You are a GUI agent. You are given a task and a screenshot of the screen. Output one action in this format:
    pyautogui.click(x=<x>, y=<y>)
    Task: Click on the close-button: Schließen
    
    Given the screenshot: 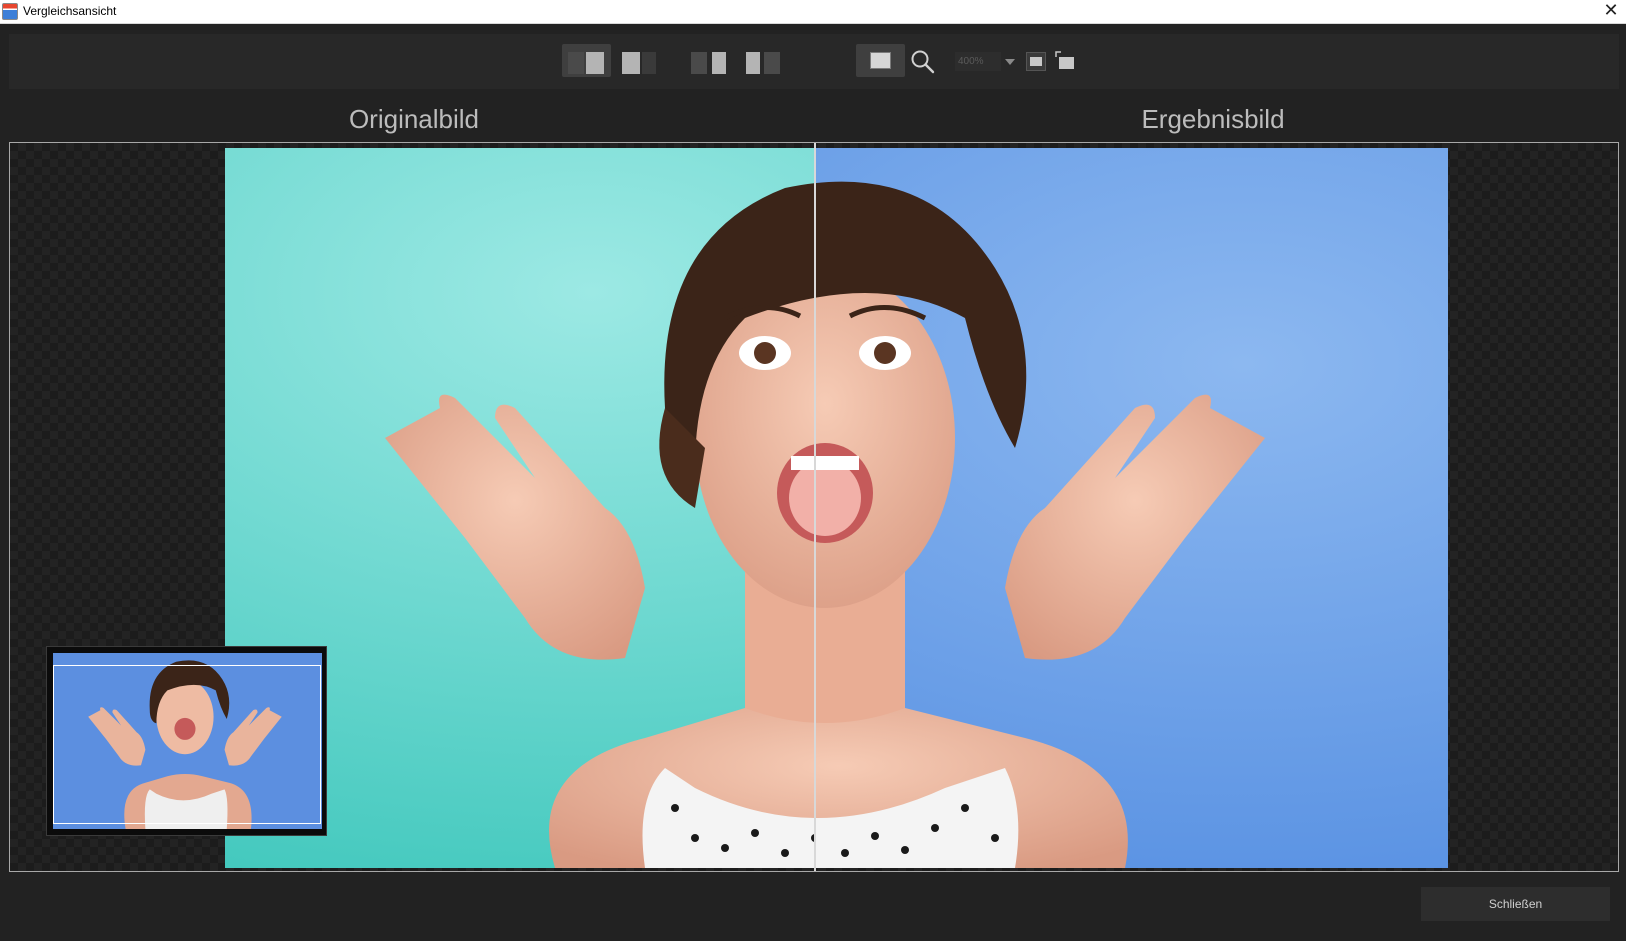 What is the action you would take?
    pyautogui.click(x=1515, y=904)
    